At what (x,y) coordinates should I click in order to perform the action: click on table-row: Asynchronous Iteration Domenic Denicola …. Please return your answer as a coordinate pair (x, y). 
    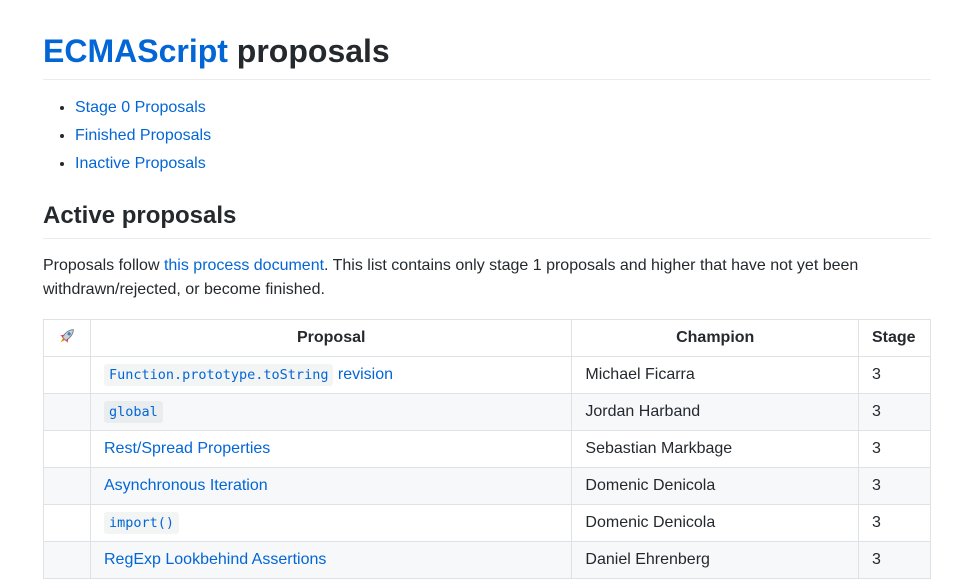
    Looking at the image, I should click on (487, 486).